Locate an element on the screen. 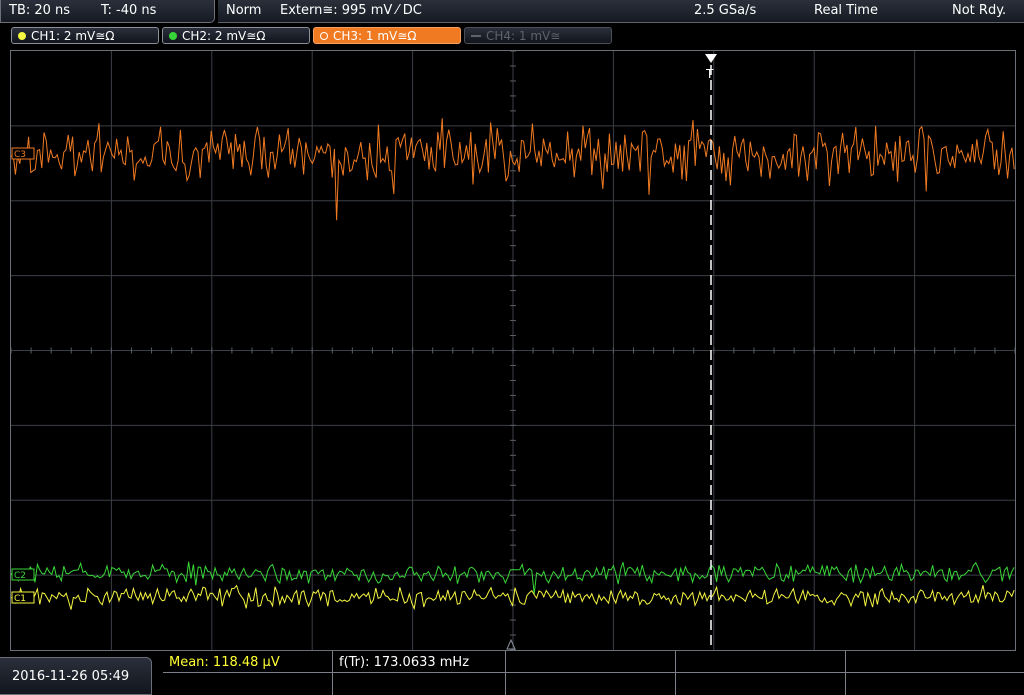 Image resolution: width=1024 pixels, height=695 pixels. acquisition-mode: Real Time is located at coordinates (846, 10).